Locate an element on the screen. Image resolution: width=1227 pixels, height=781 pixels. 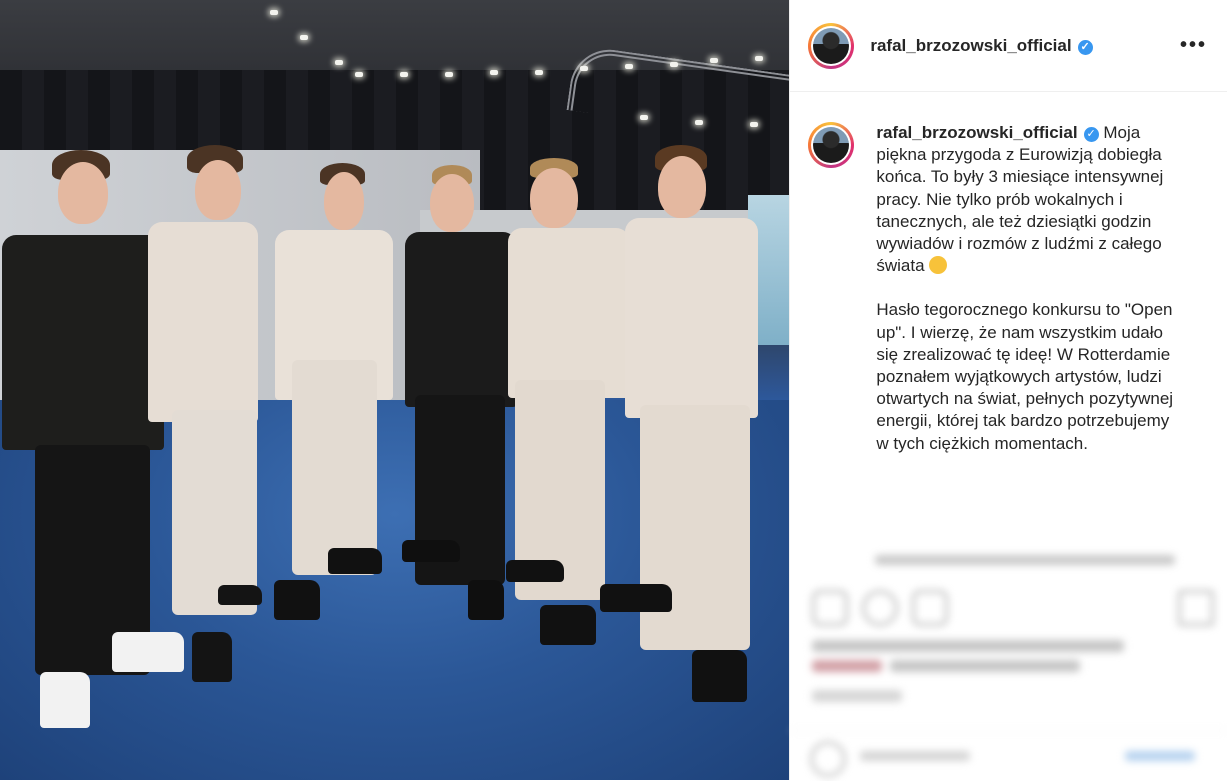
post-comment-button is located at coordinates (1160, 756).